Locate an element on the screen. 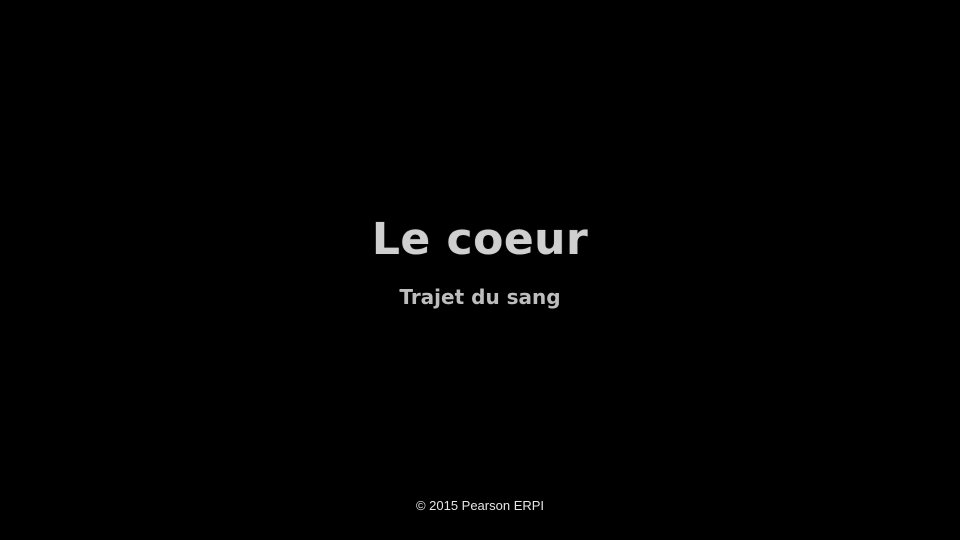  slide-subtitle: Trajet du sang is located at coordinates (480, 297).